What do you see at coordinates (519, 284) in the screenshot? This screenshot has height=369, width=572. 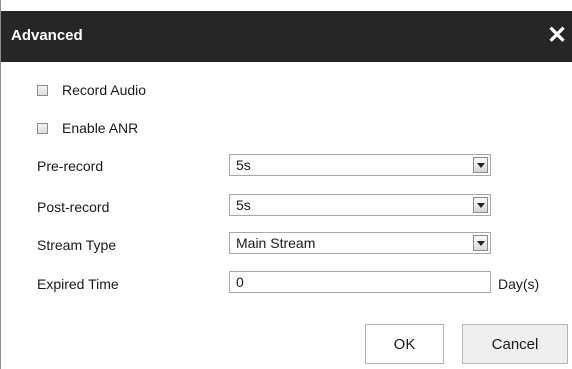 I see `expired-time-unit: Day(s)` at bounding box center [519, 284].